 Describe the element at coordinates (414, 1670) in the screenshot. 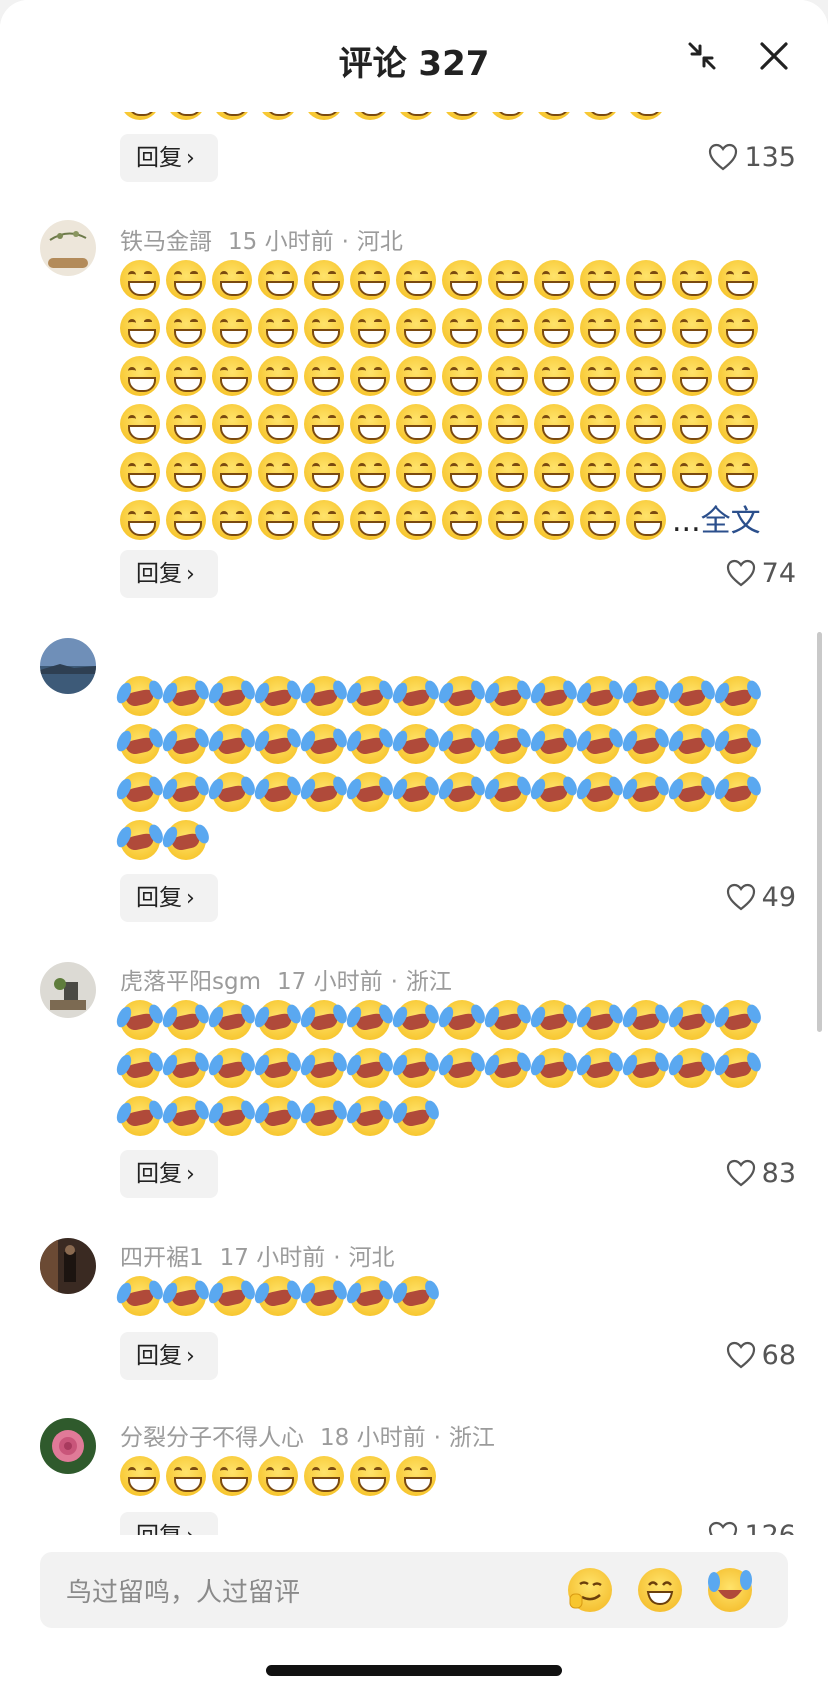

I see `home-indicator` at that location.